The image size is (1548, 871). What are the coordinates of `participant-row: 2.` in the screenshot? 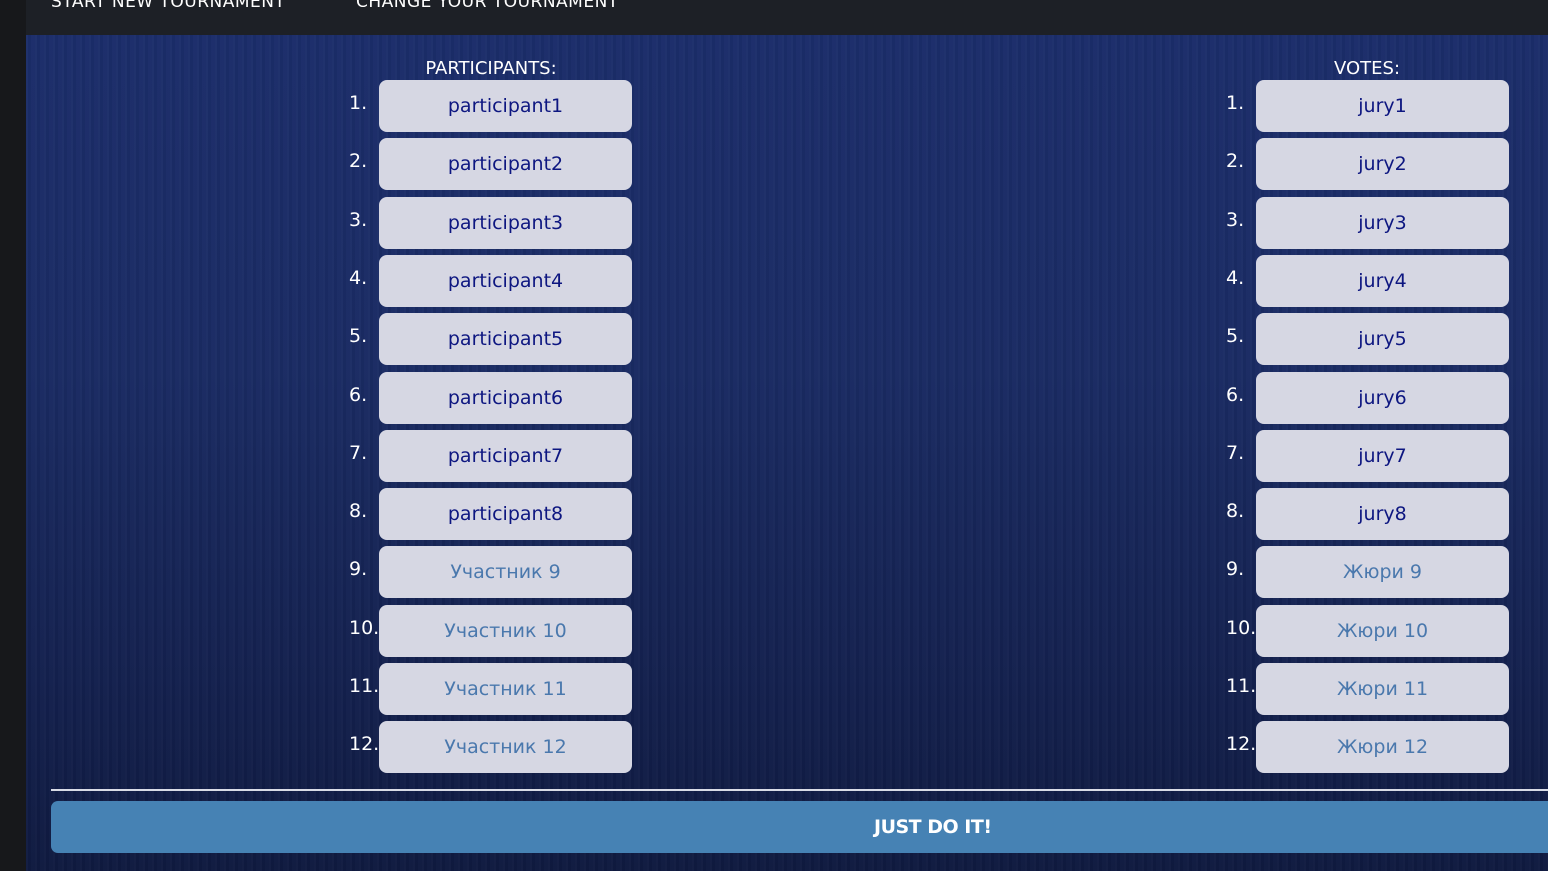 It's located at (494, 164).